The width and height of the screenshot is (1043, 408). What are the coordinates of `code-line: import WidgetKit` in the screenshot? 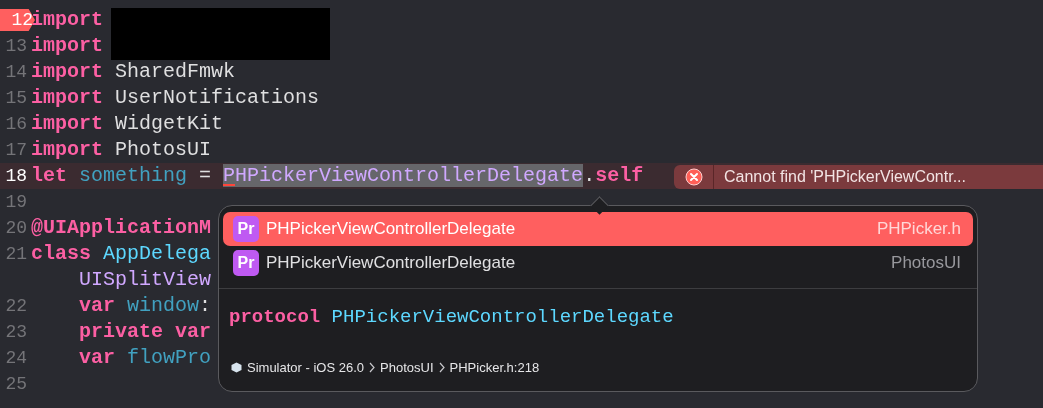 It's located at (127, 124).